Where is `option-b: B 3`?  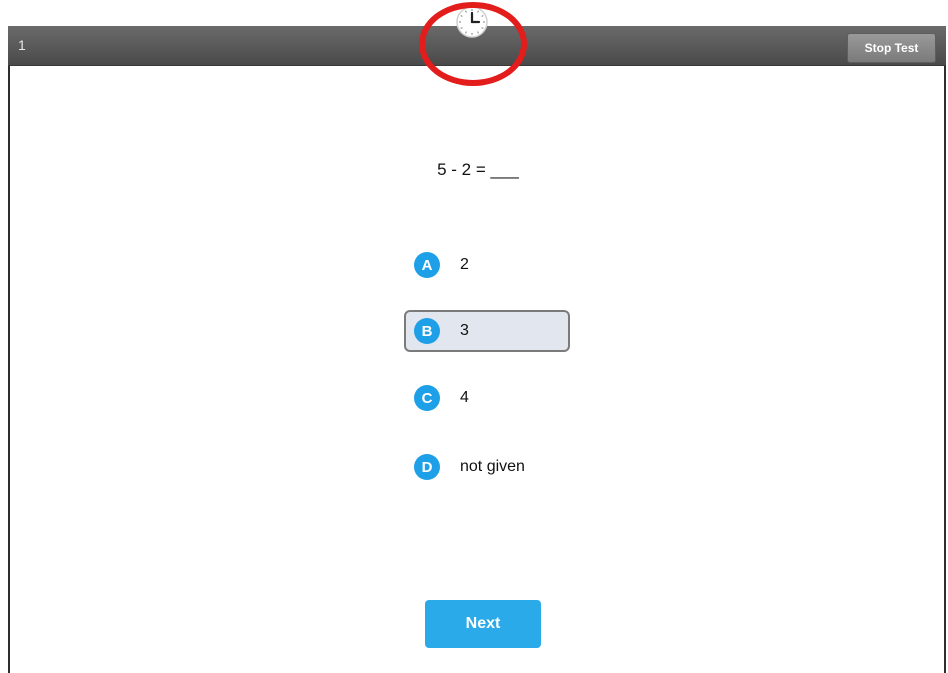 option-b: B 3 is located at coordinates (487, 331).